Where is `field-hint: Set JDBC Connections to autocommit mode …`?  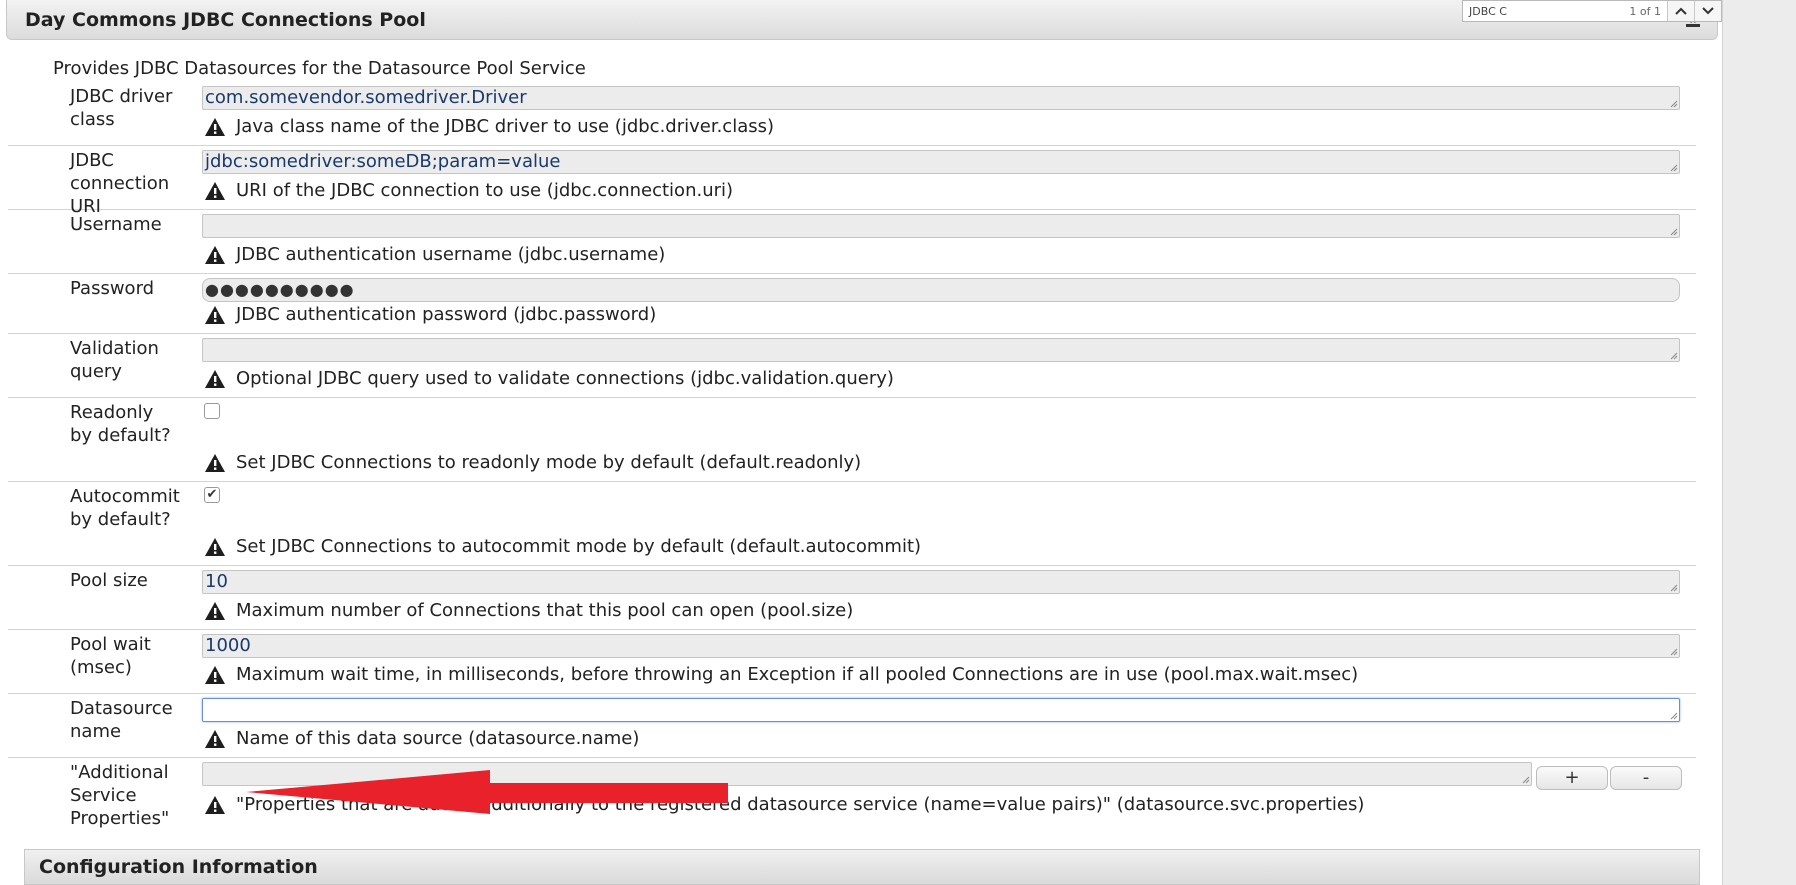
field-hint: Set JDBC Connections to autocommit mode … is located at coordinates (562, 546).